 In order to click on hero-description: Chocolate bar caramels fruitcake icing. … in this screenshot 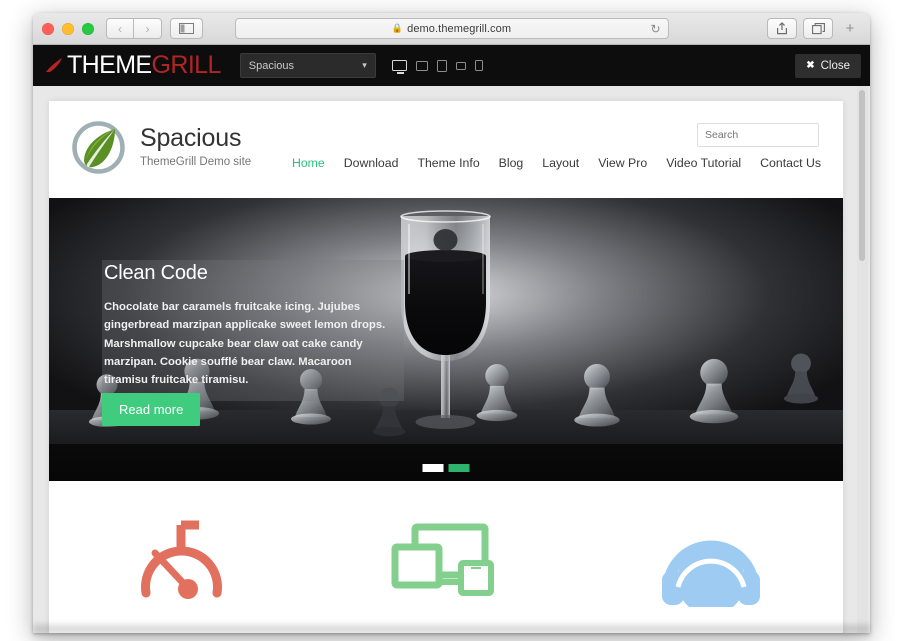, I will do `click(245, 344)`.